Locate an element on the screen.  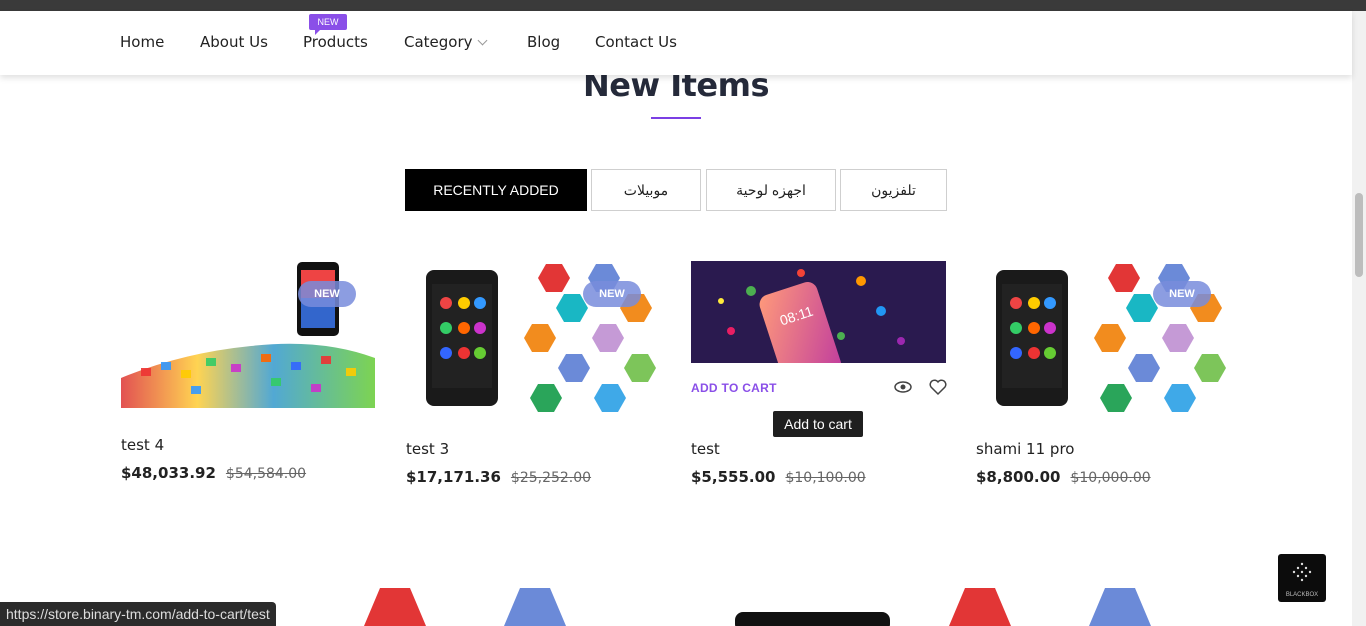
current-price: $17,171.36 is located at coordinates (453, 477).